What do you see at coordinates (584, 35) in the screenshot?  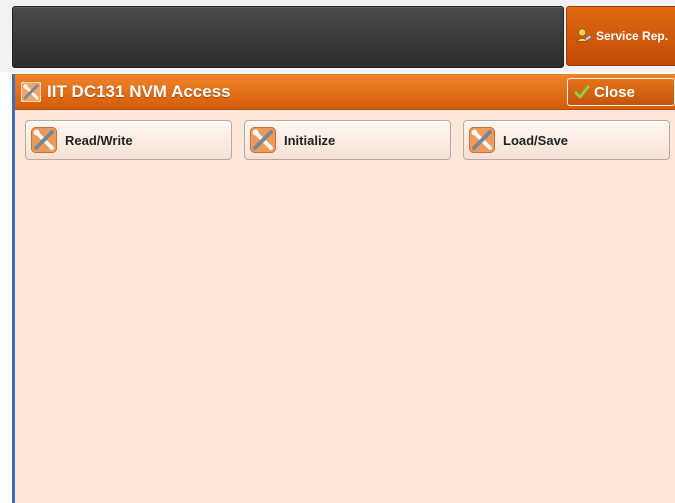 I see `service-rep-icon` at bounding box center [584, 35].